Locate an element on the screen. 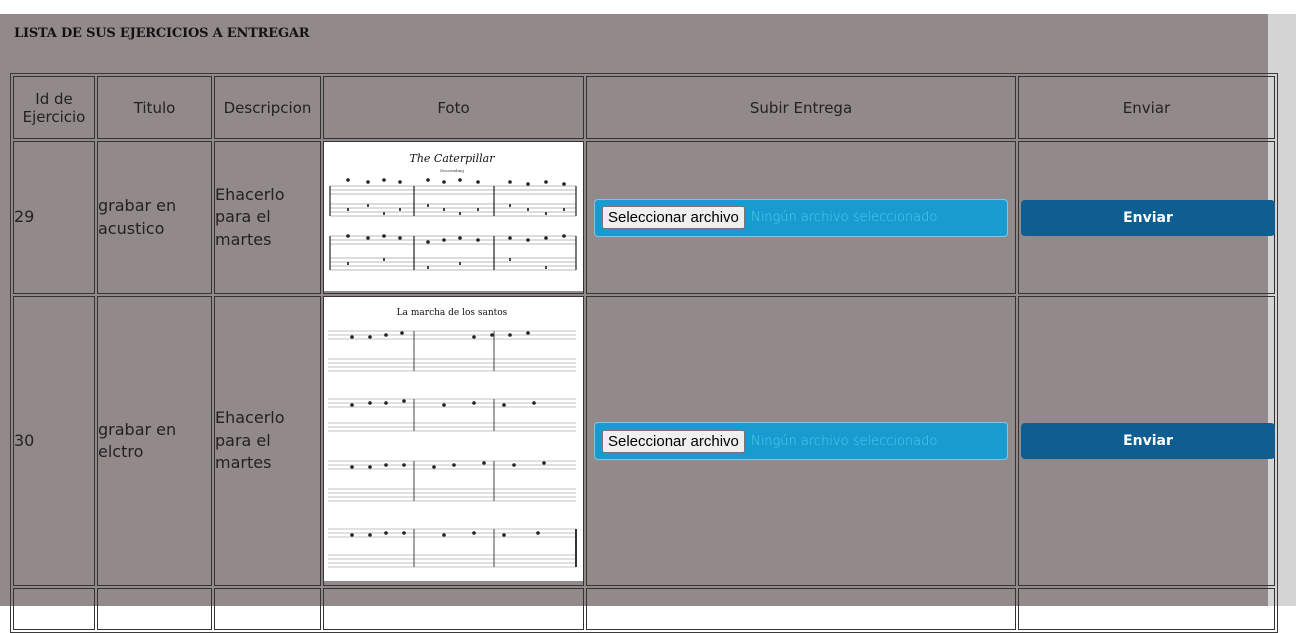 This screenshot has width=1296, height=633. cell-id: 29 is located at coordinates (54, 217).